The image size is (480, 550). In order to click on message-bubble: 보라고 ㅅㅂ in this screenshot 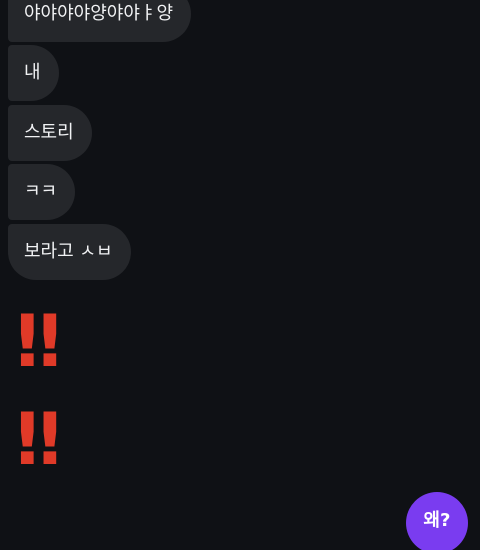, I will do `click(69, 252)`.